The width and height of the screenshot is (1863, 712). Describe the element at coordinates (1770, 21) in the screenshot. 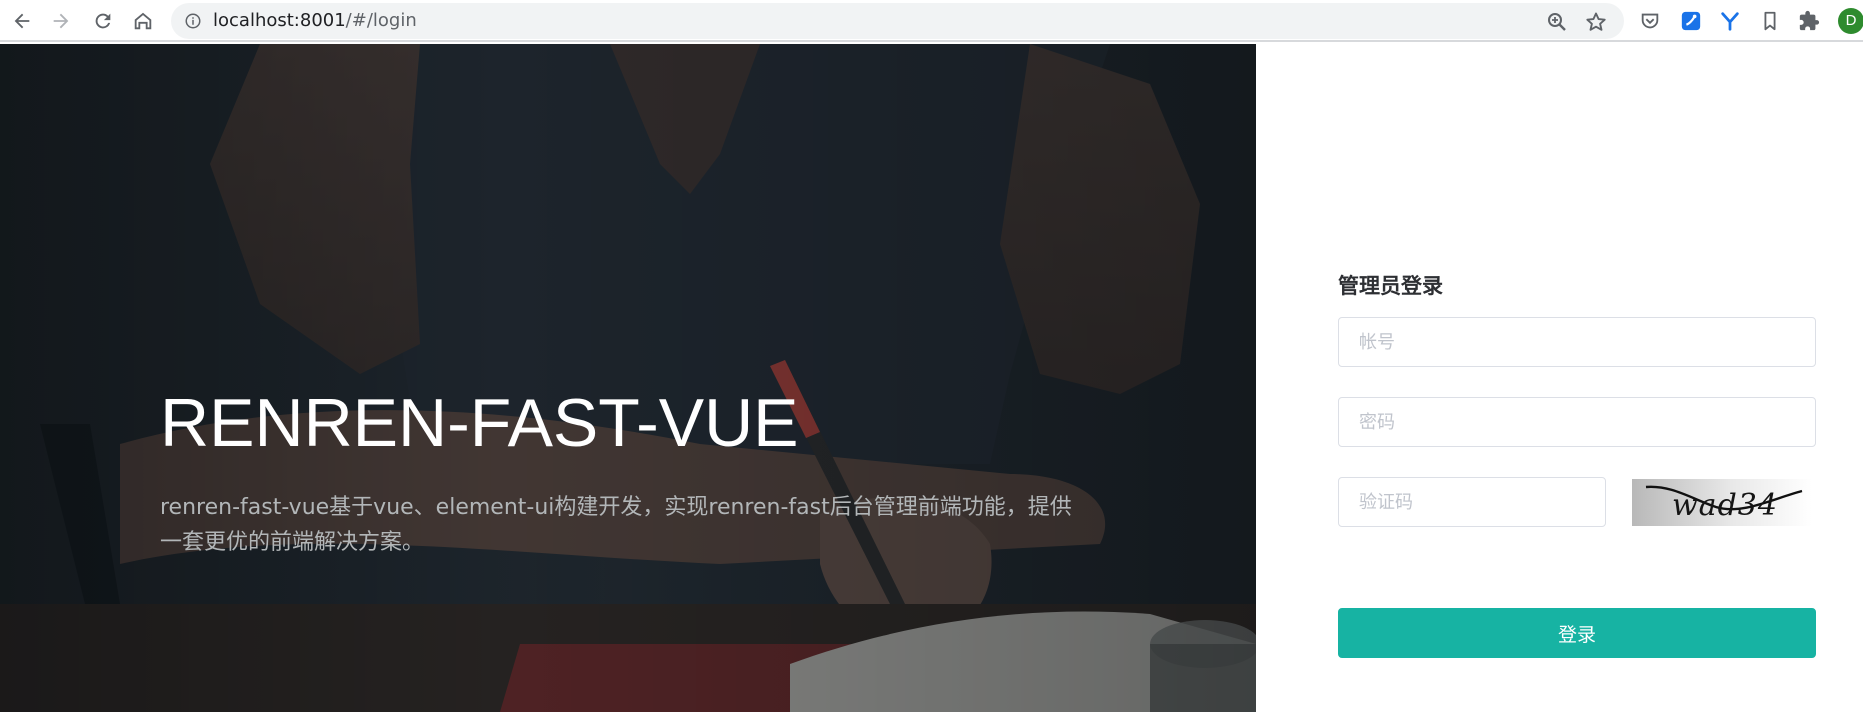

I see `reading-list-icon` at that location.